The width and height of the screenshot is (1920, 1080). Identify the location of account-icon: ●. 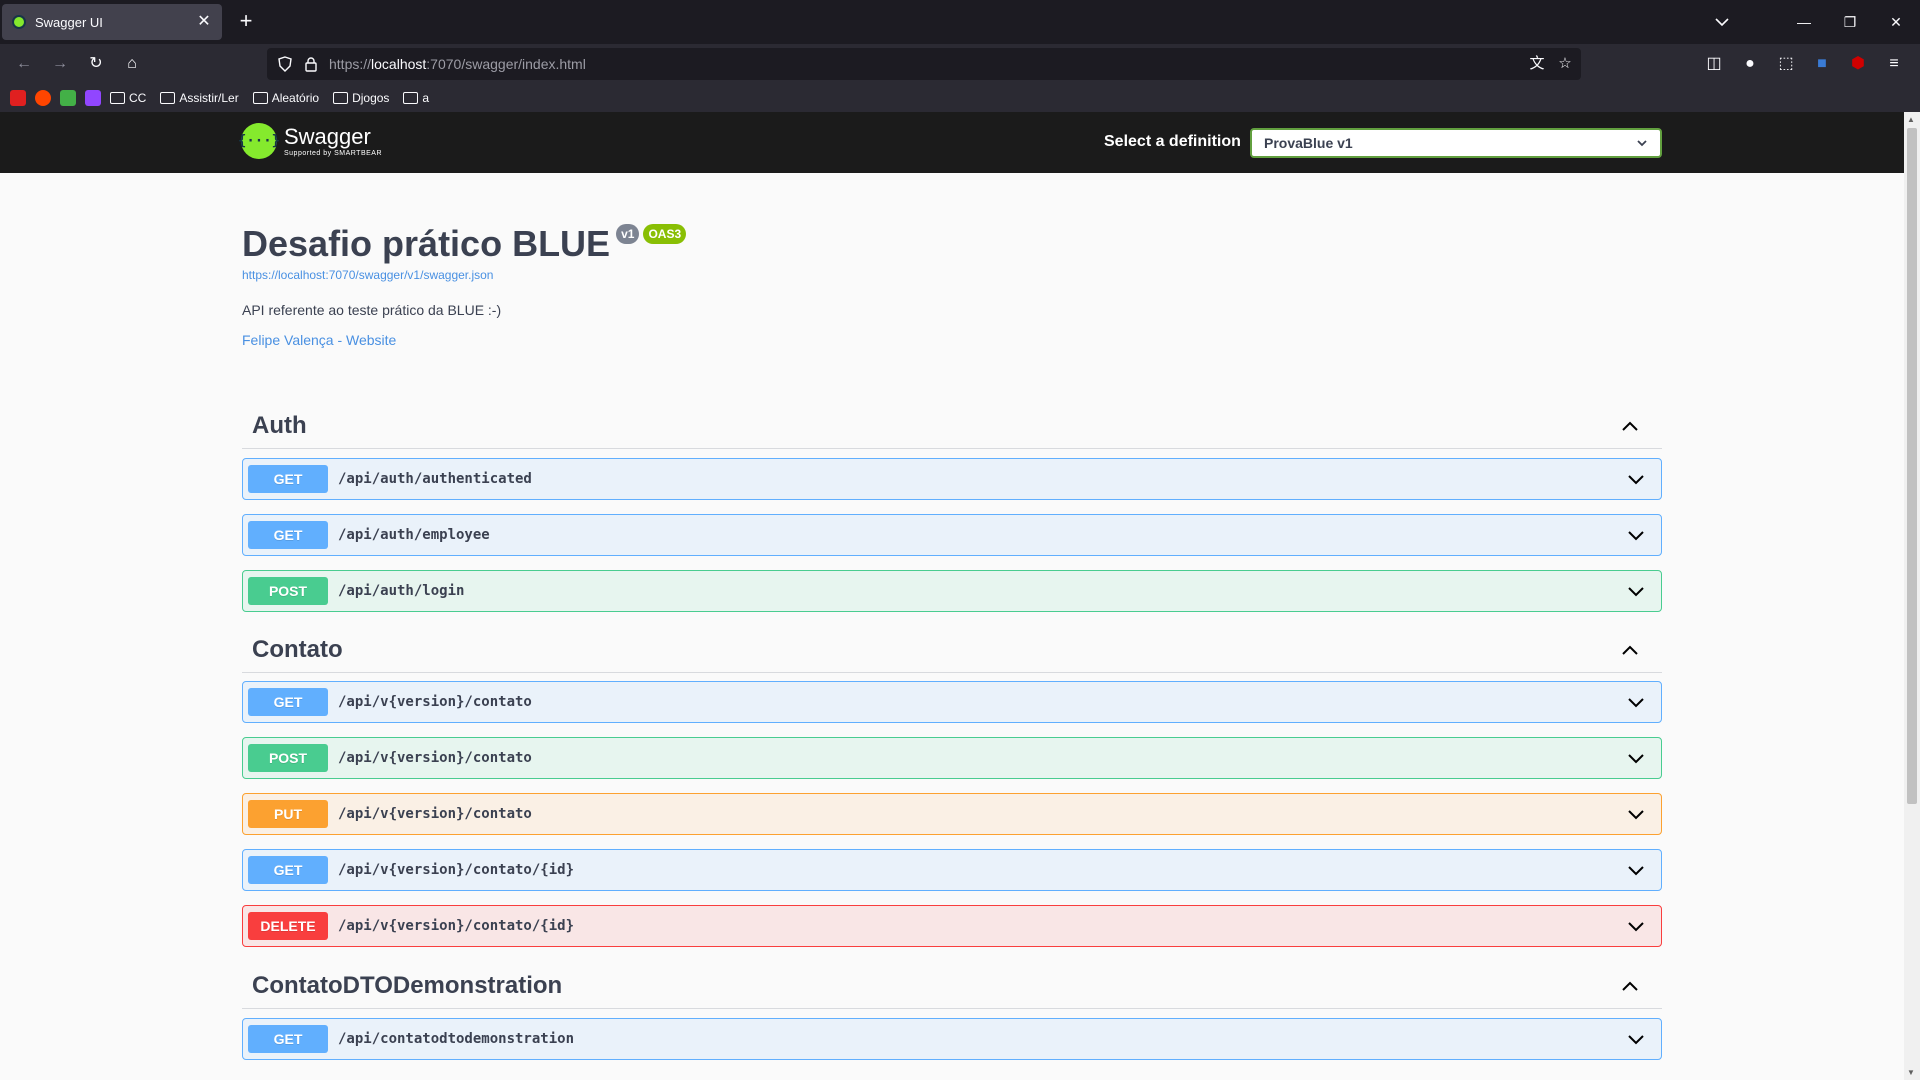
(1750, 64).